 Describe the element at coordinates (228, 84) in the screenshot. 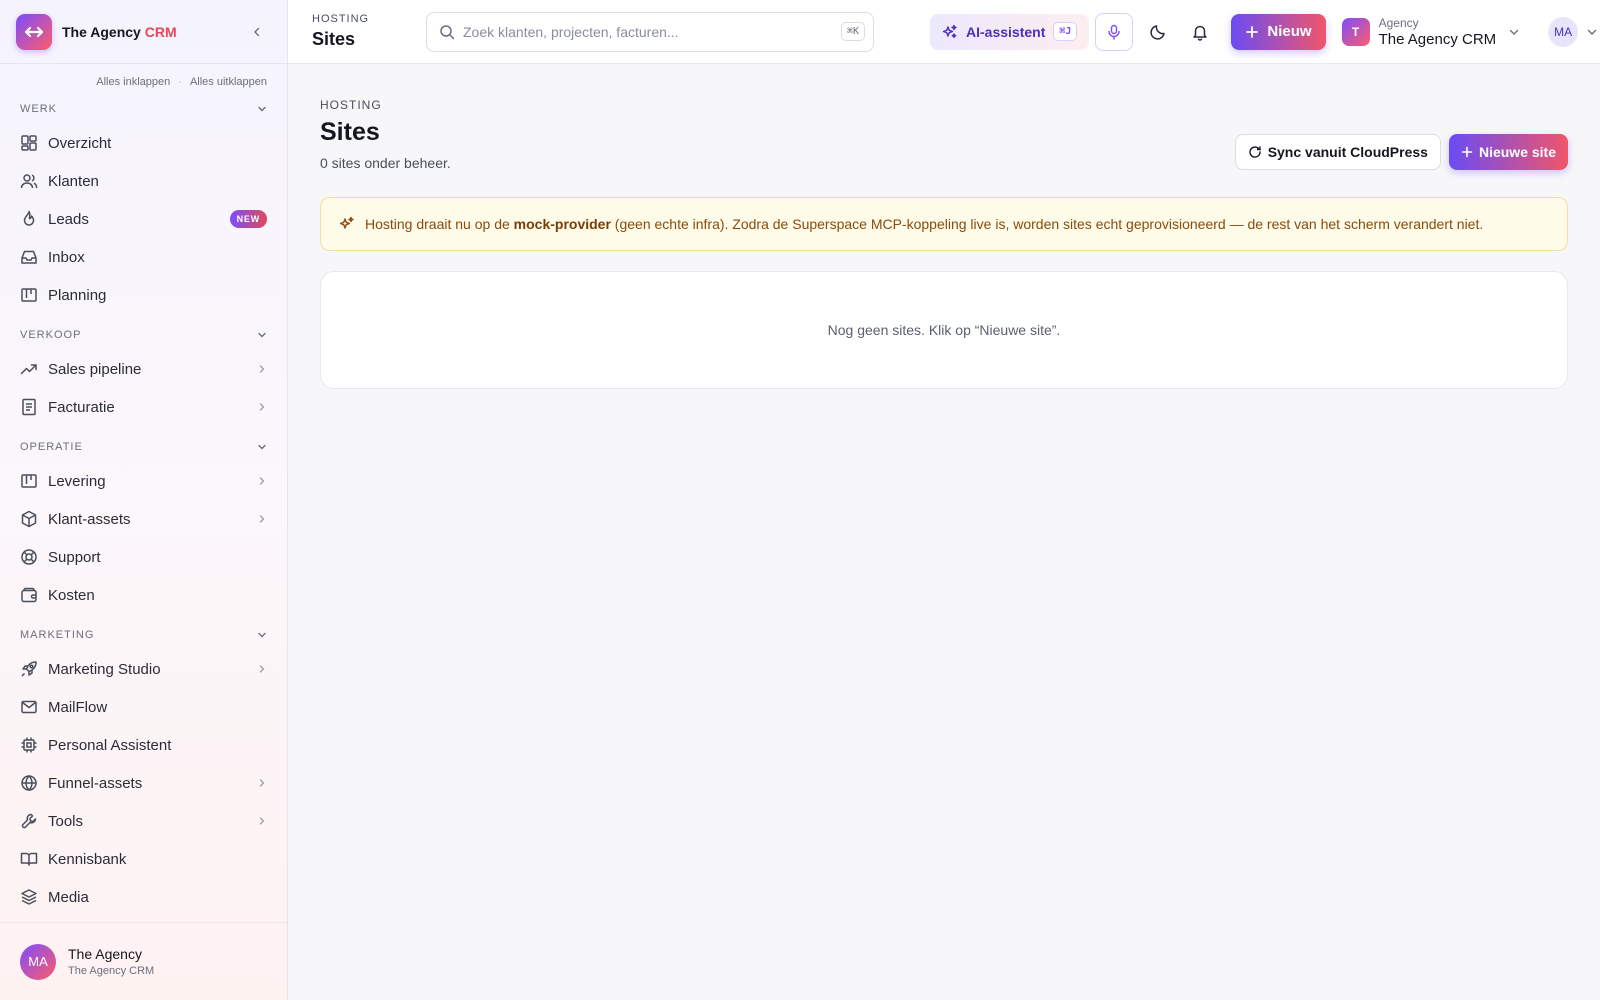

I see `expand-all-link: Alles uitklappen` at that location.